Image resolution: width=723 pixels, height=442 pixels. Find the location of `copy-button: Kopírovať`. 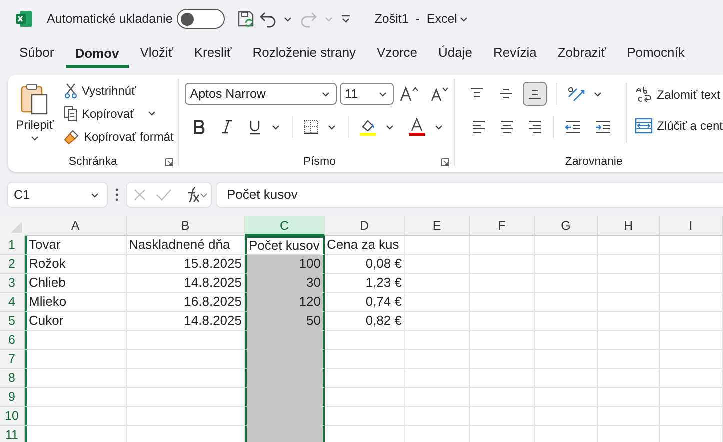

copy-button: Kopírovať is located at coordinates (99, 113).